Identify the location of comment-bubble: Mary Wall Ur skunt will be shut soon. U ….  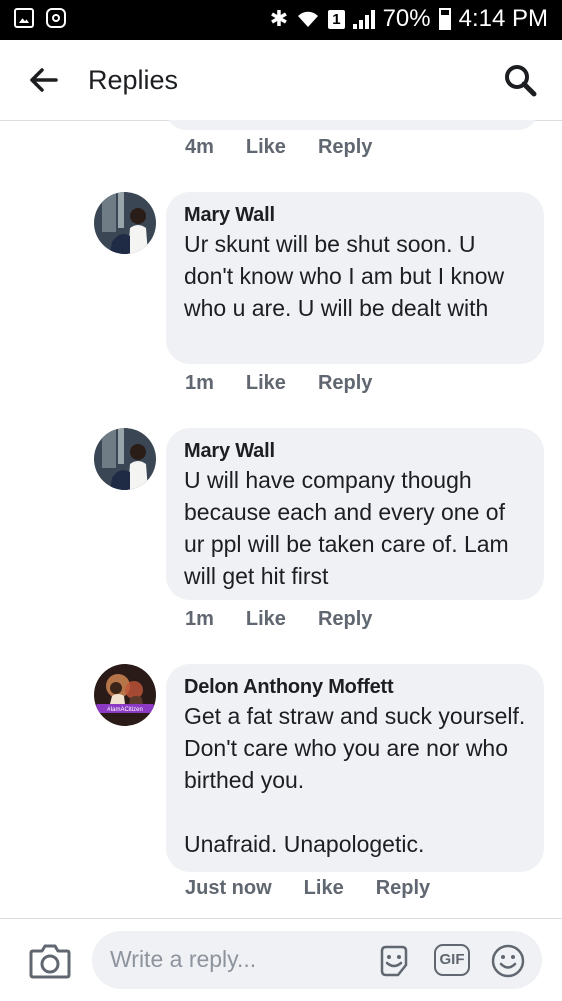
(355, 278).